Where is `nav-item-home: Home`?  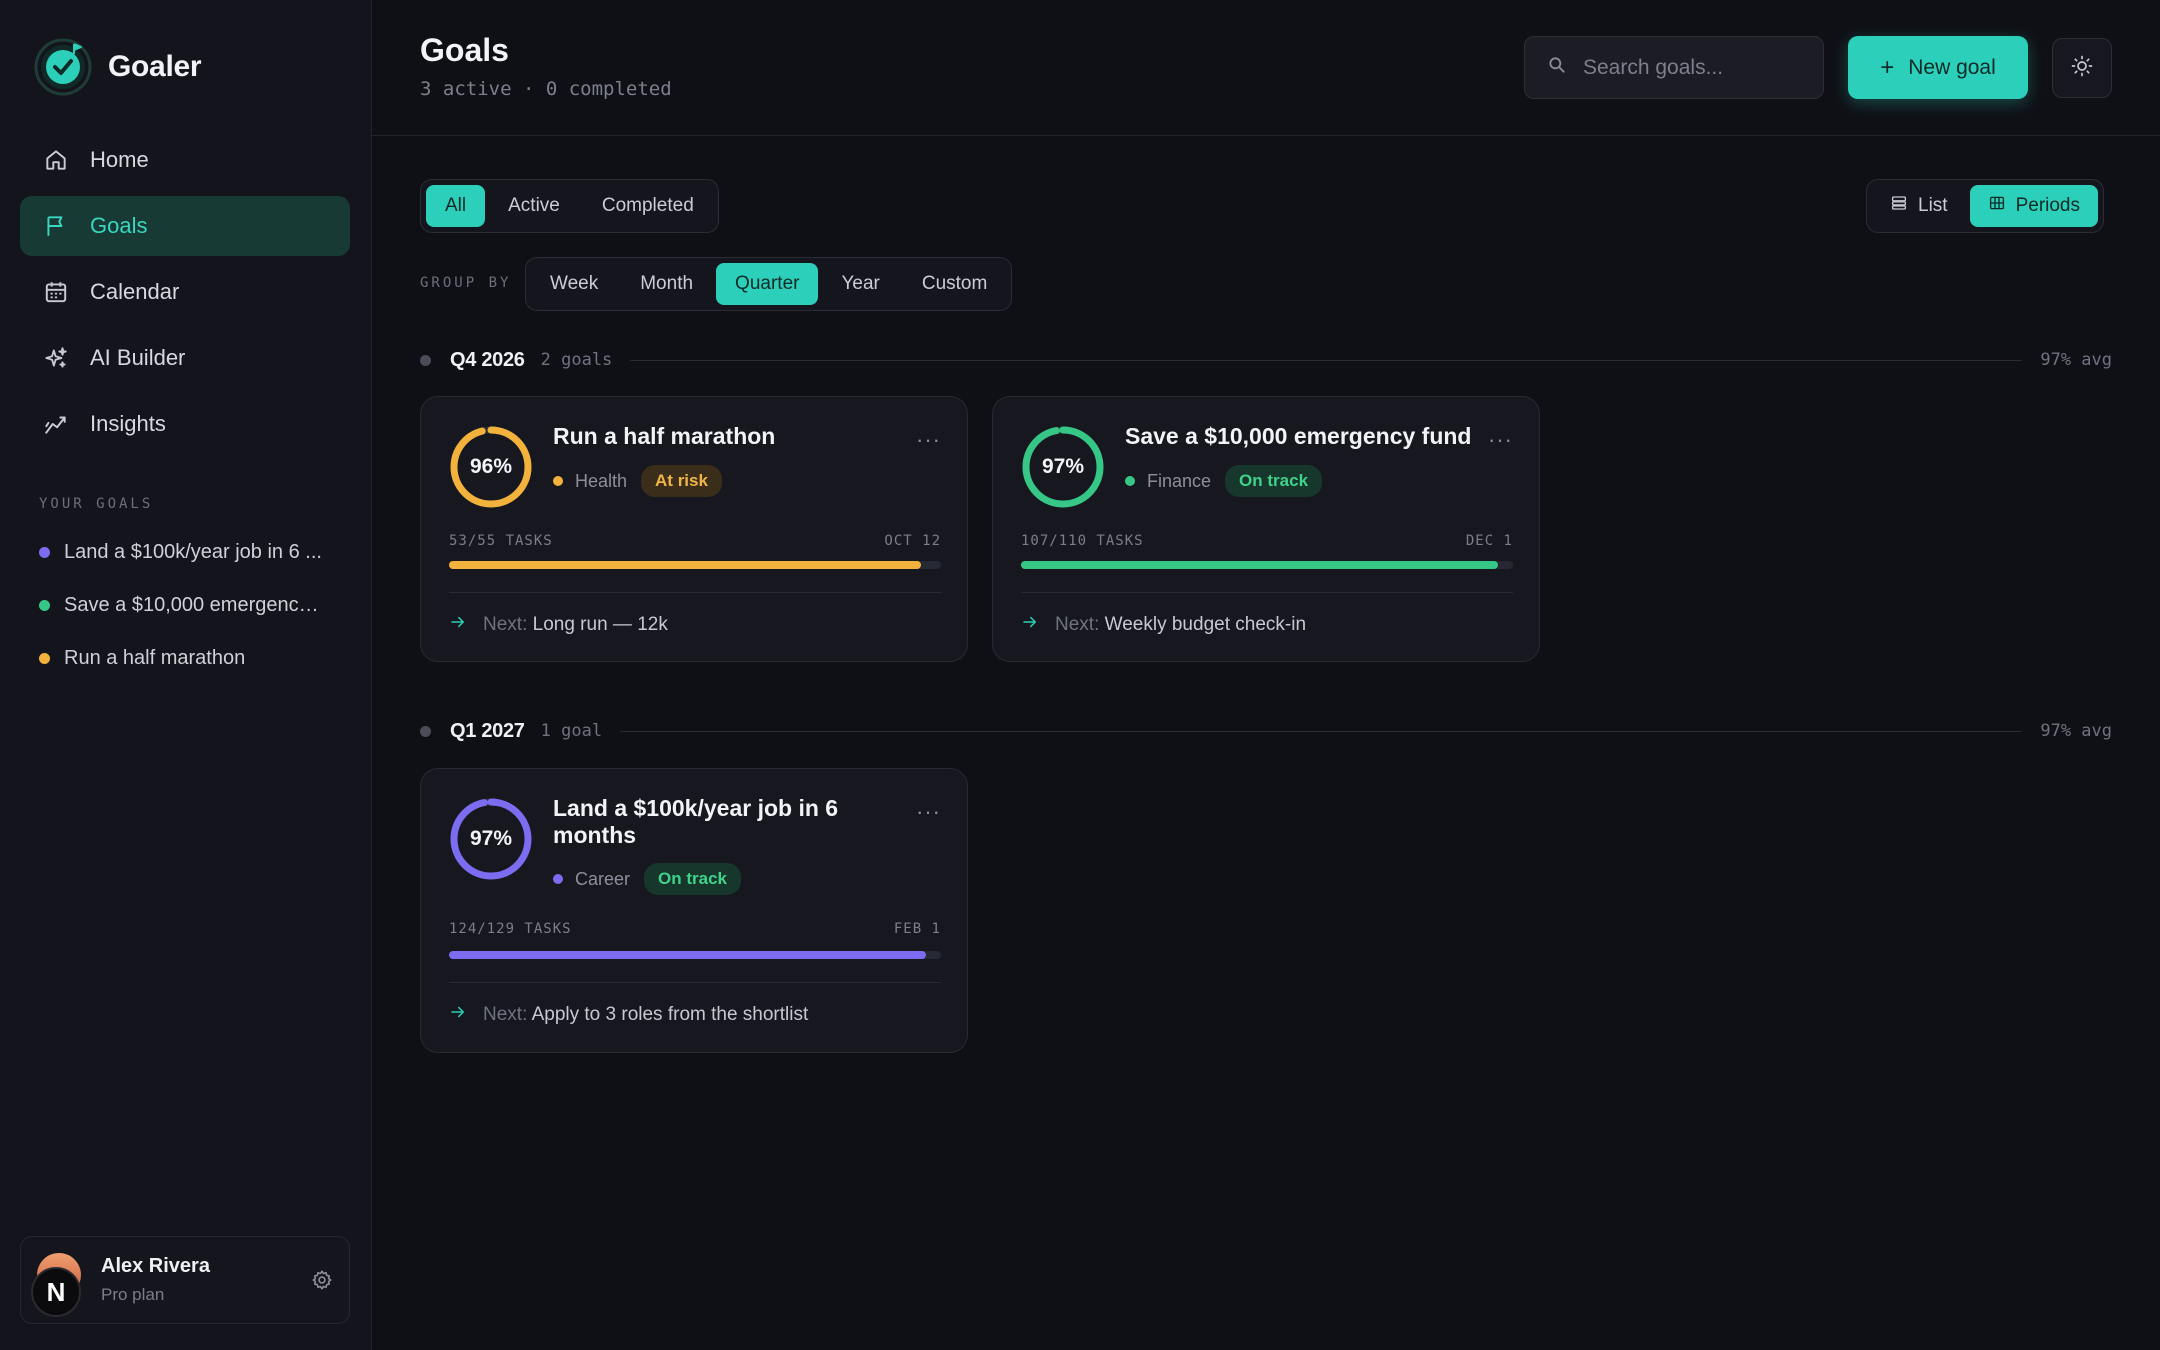
nav-item-home: Home is located at coordinates (185, 160).